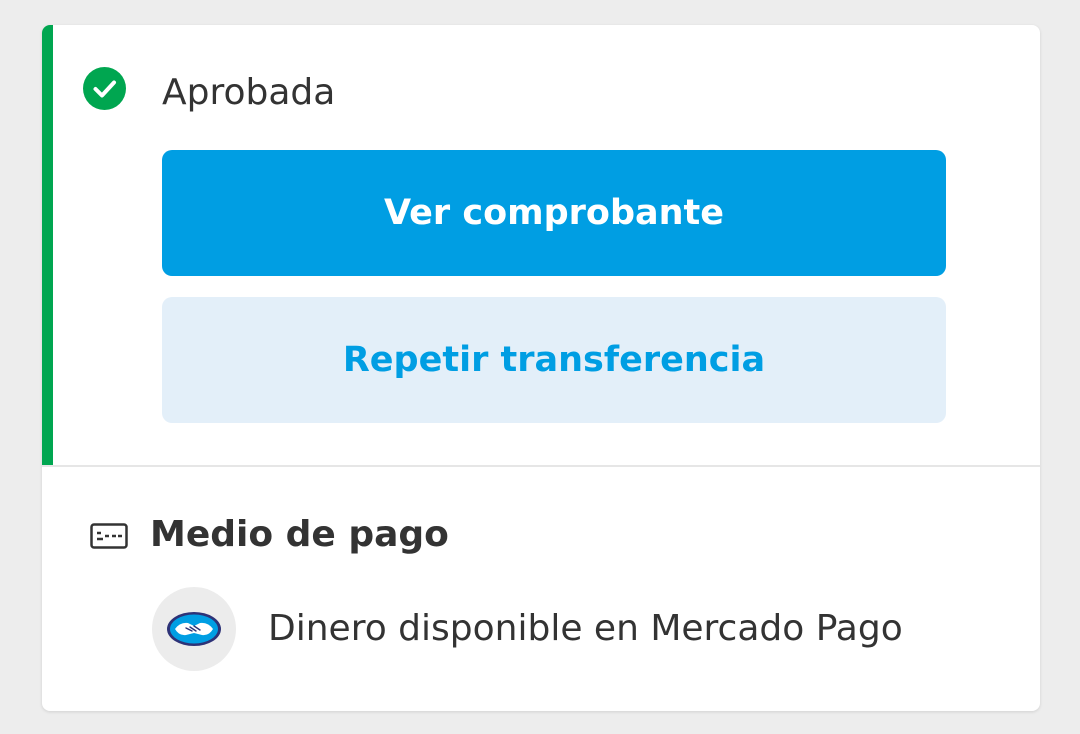 This screenshot has height=734, width=1080. What do you see at coordinates (554, 360) in the screenshot?
I see `repeat-transfer-button: Repetir transferencia` at bounding box center [554, 360].